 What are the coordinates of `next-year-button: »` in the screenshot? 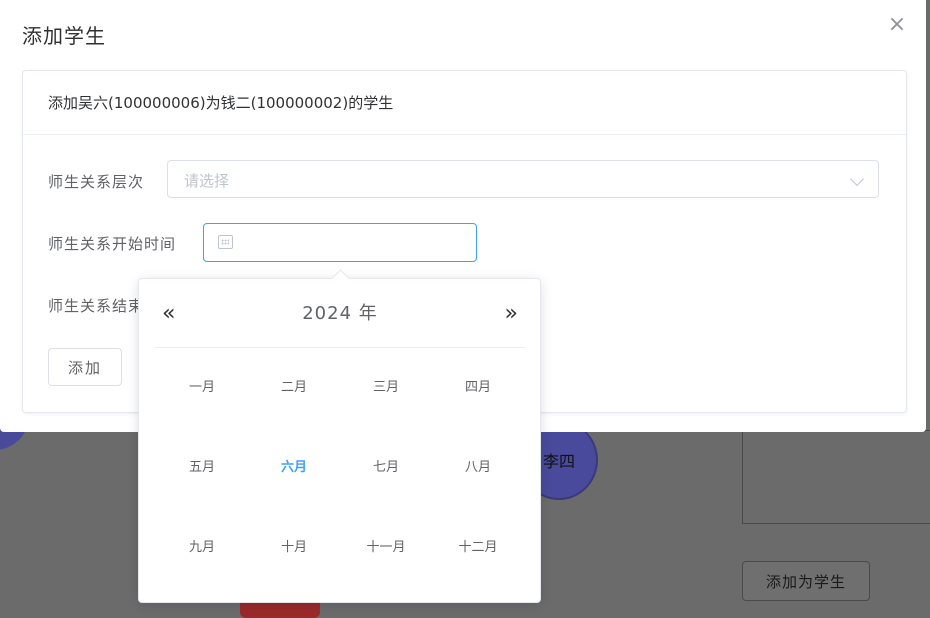 It's located at (511, 313).